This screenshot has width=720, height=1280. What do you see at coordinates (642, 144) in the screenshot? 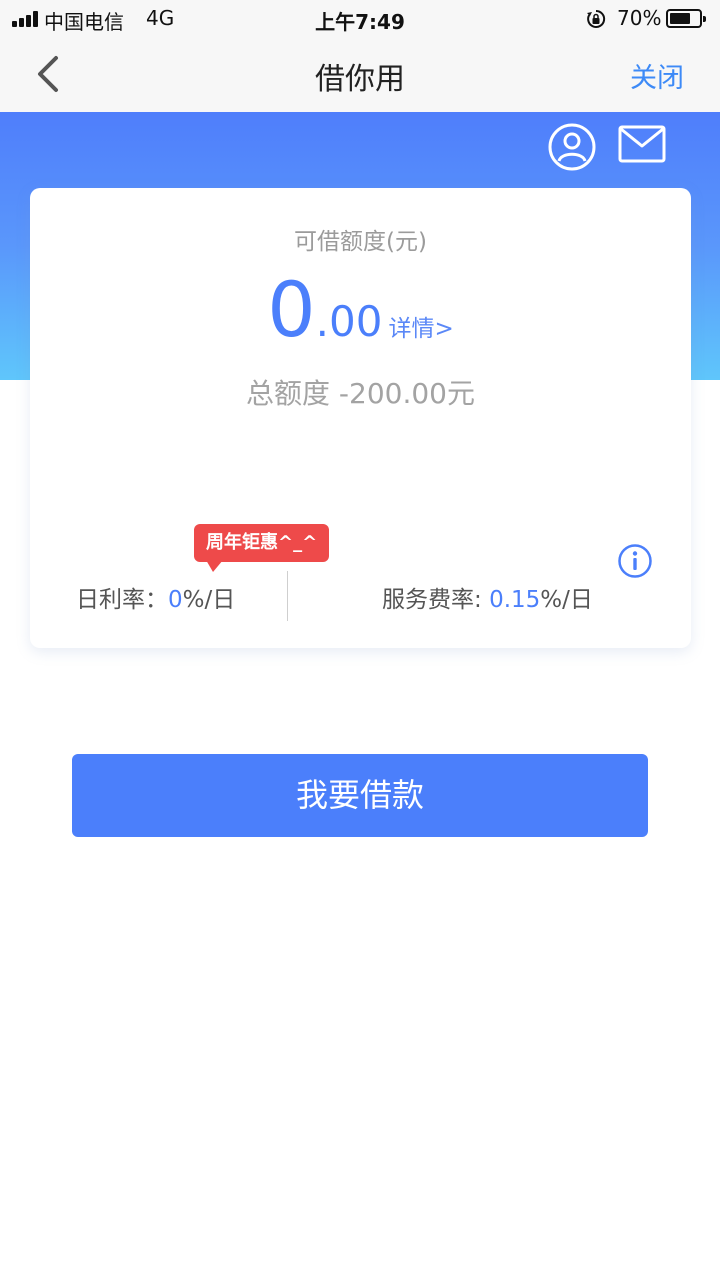
I see `mail-icon` at bounding box center [642, 144].